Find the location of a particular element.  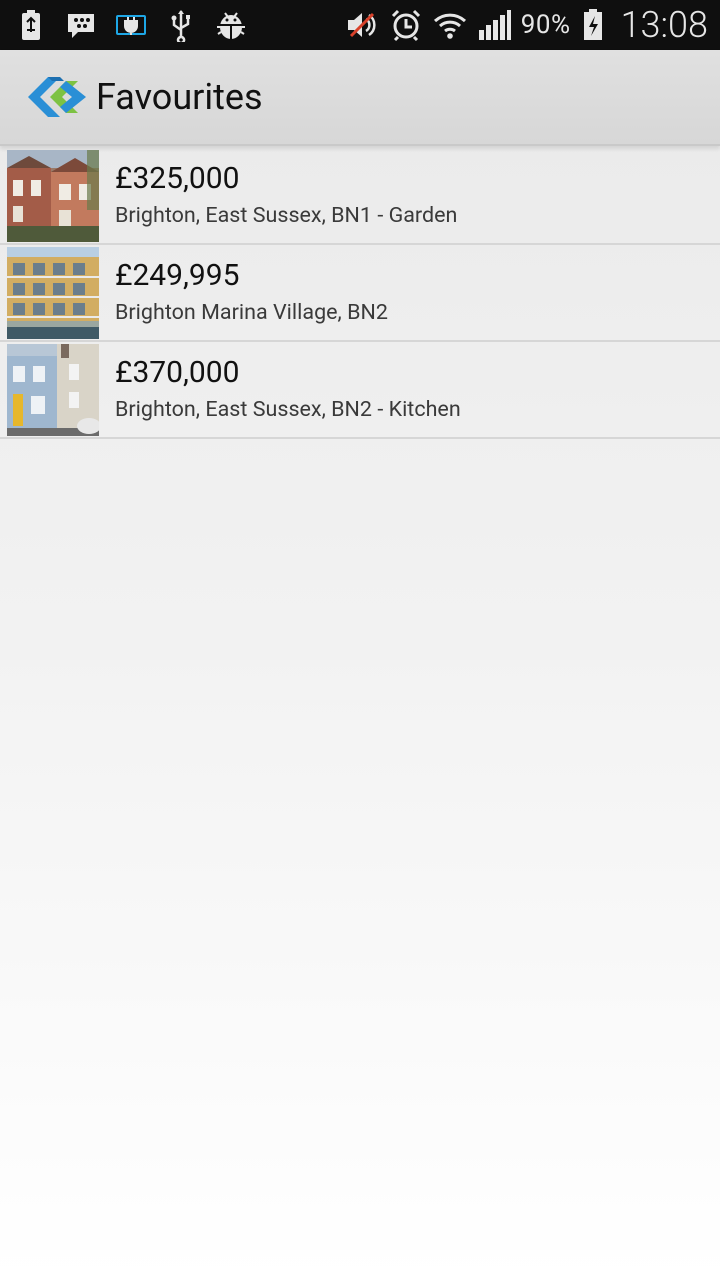

status-bar: 90% 13:08 is located at coordinates (360, 25).